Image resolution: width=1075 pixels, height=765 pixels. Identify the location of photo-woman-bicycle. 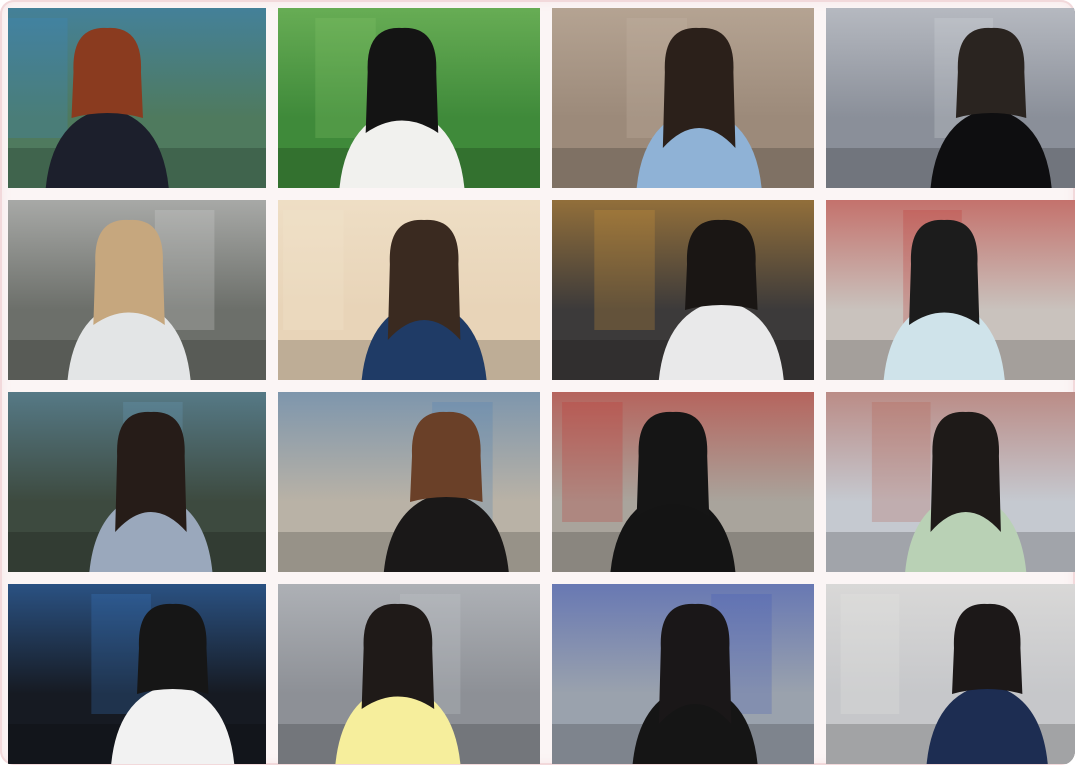
(683, 482).